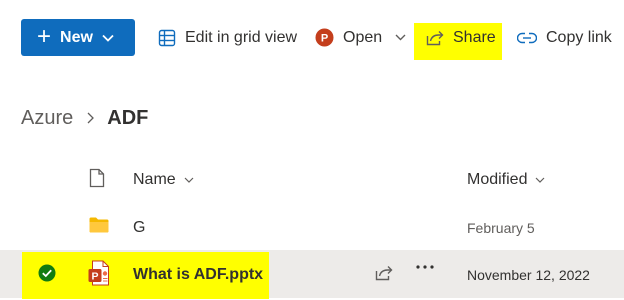 The width and height of the screenshot is (624, 300). I want to click on copy-link-button: Copy link, so click(564, 37).